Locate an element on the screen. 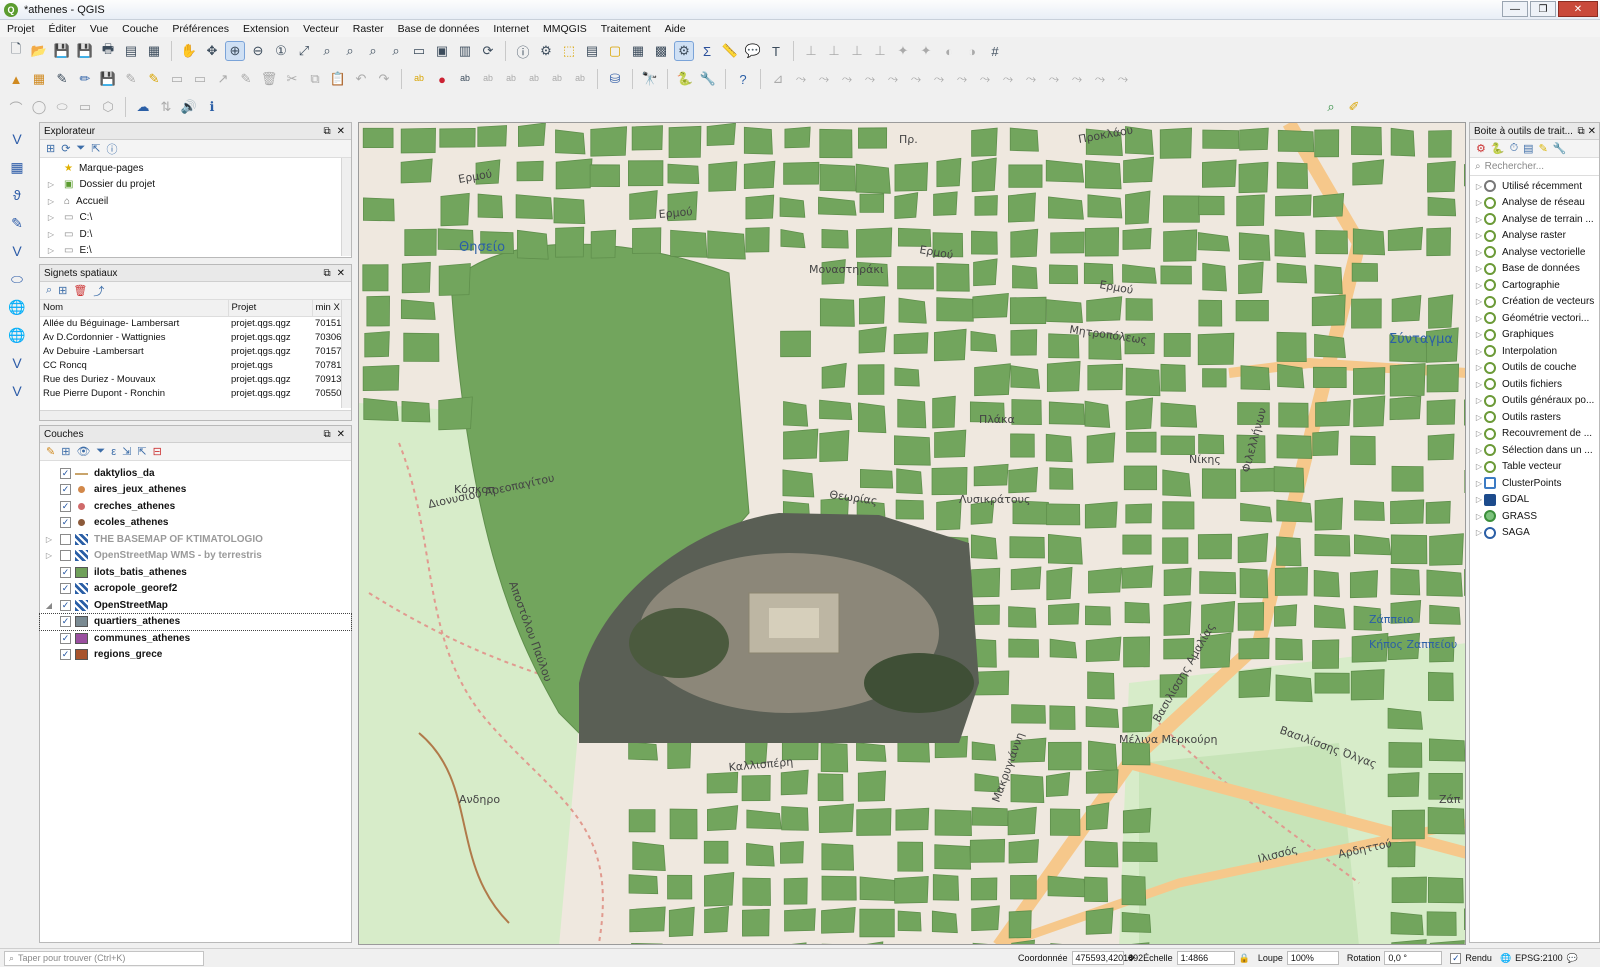 Image resolution: width=1600 pixels, height=967 pixels. explorer-item: ▷ ▣ Dossier du projet is located at coordinates (198, 185).